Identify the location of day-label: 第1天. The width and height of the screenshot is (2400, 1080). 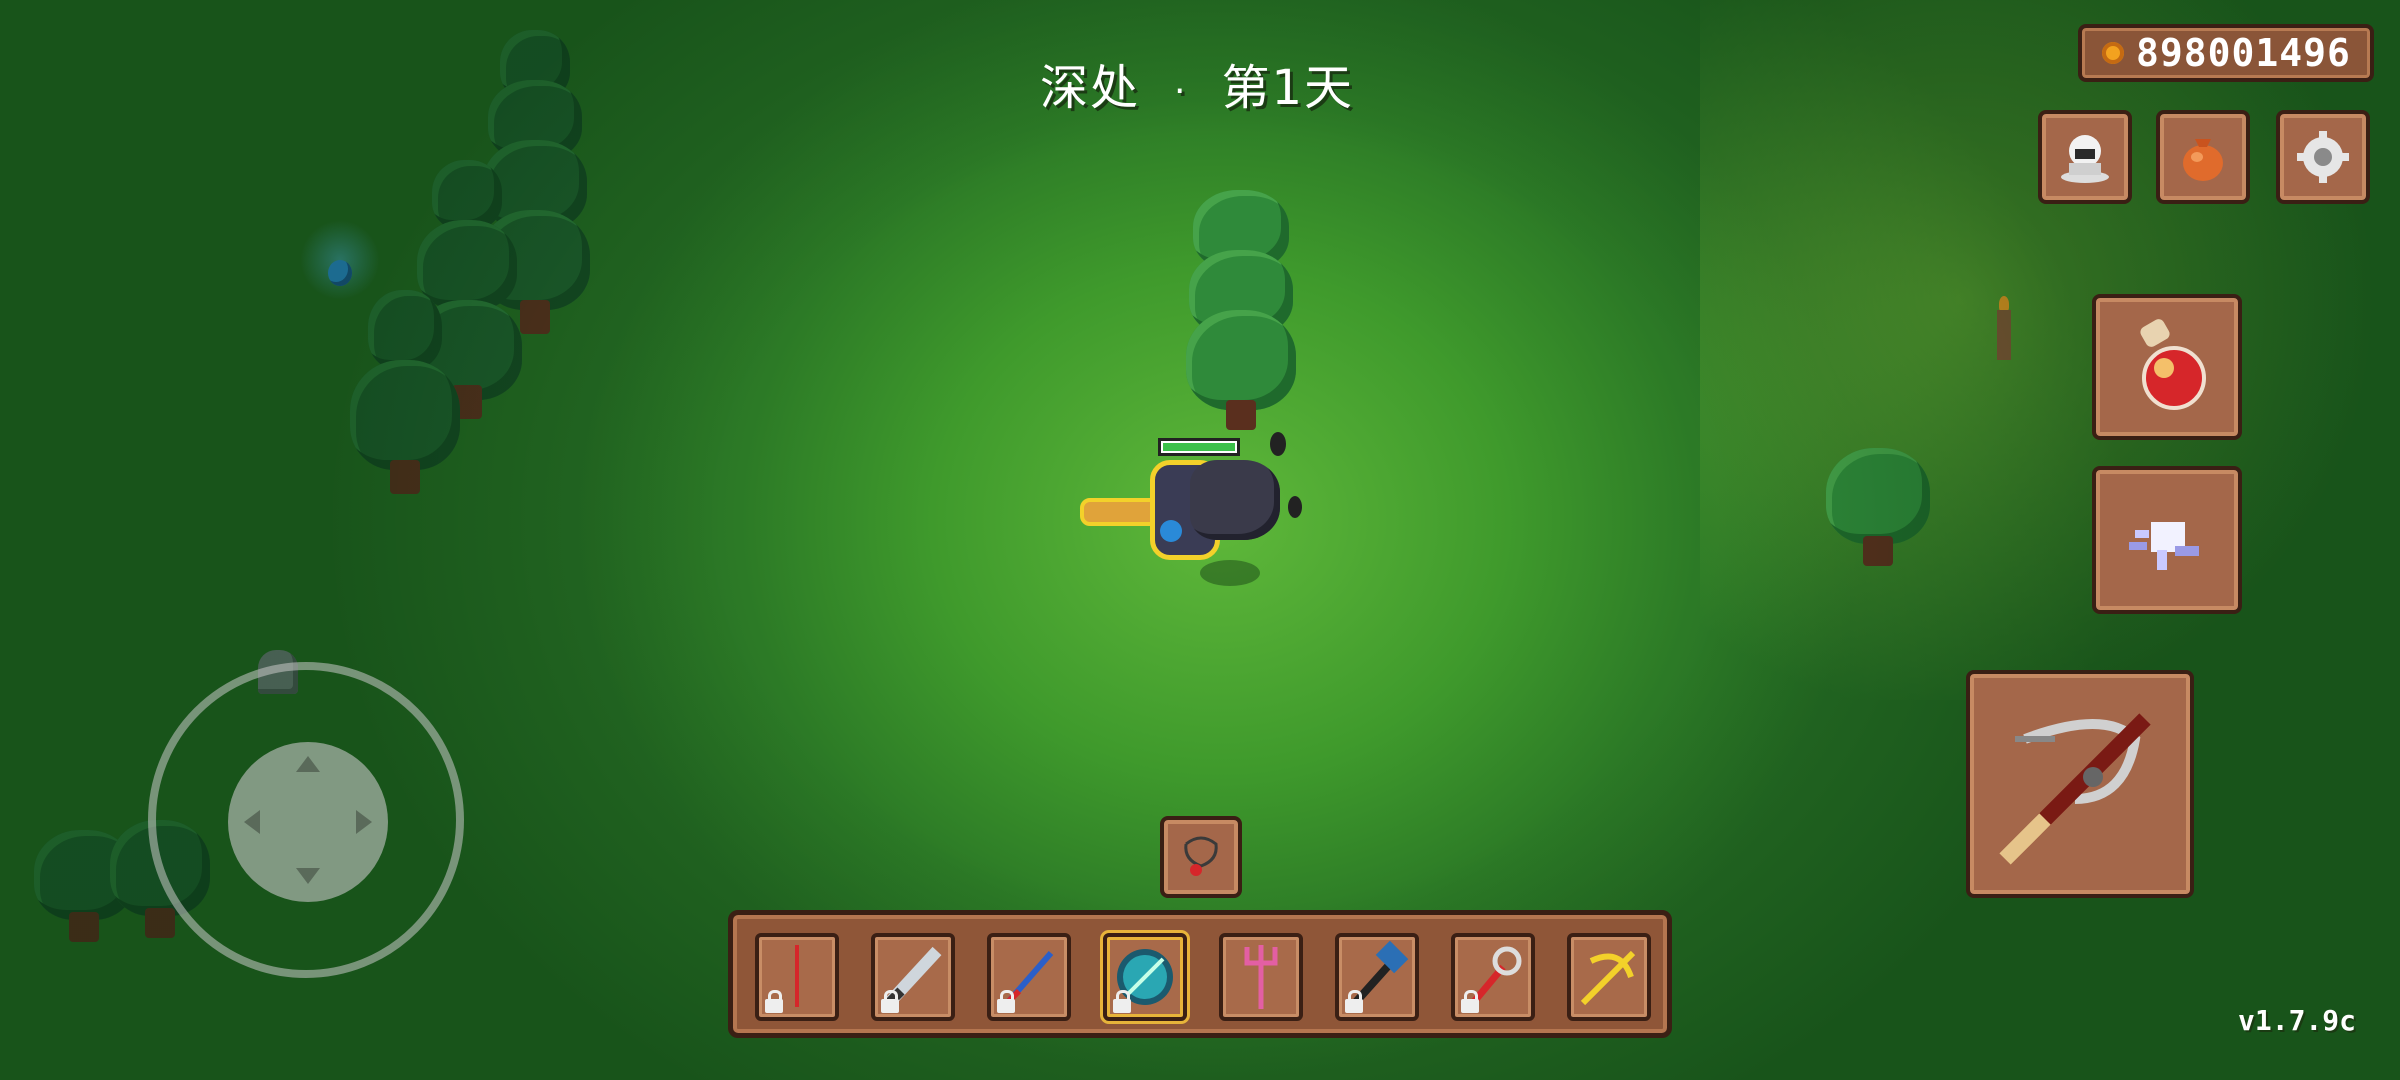
(1288, 88).